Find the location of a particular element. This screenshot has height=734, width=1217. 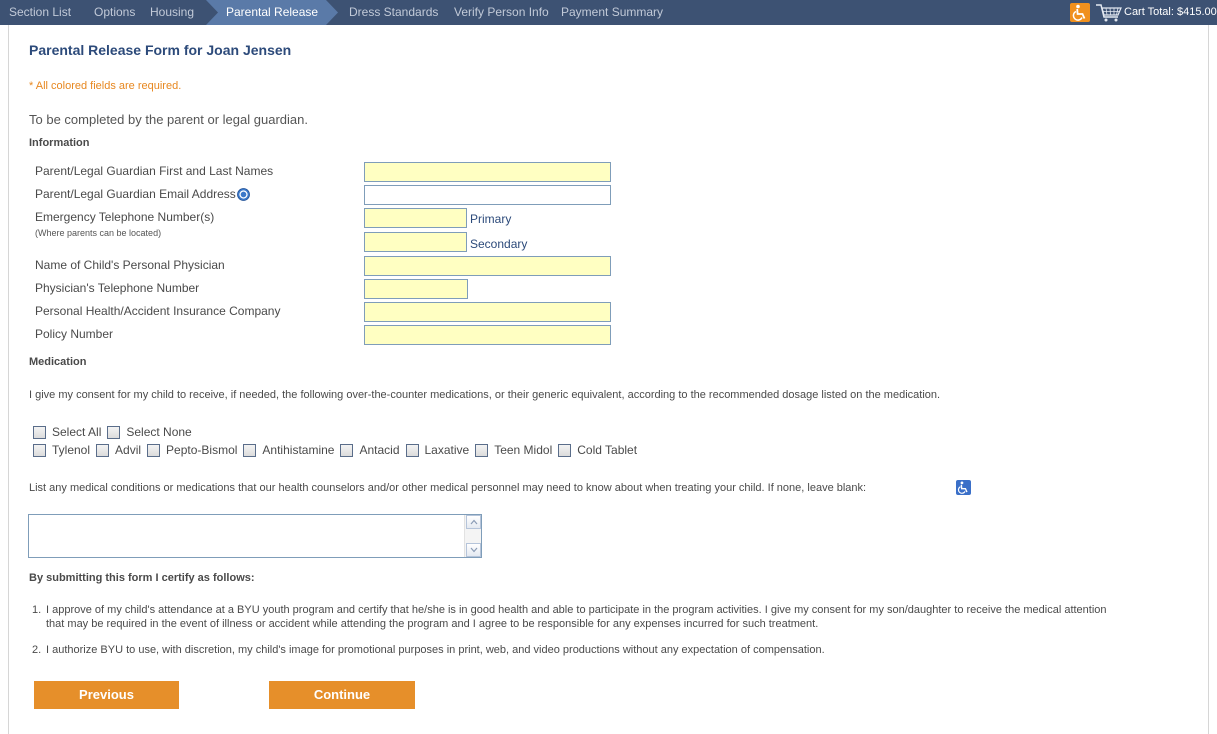

emergency-phone-primary-input is located at coordinates (415, 218).